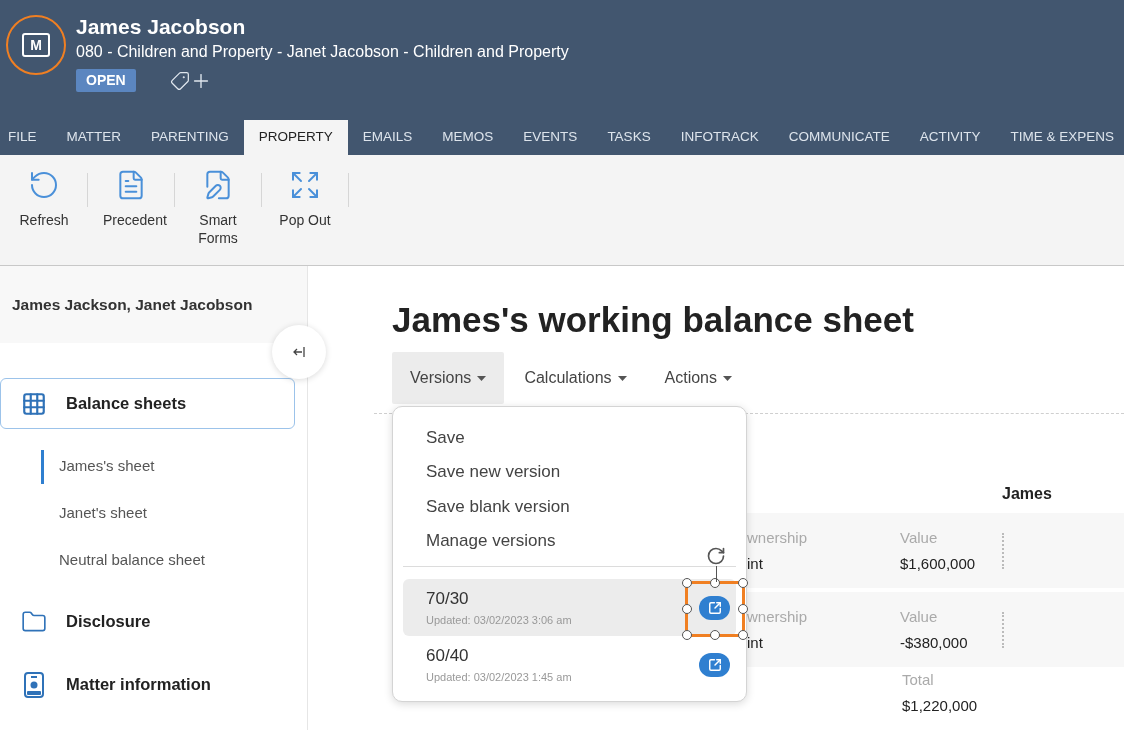 The width and height of the screenshot is (1124, 730). I want to click on tag-icon, so click(179, 80).